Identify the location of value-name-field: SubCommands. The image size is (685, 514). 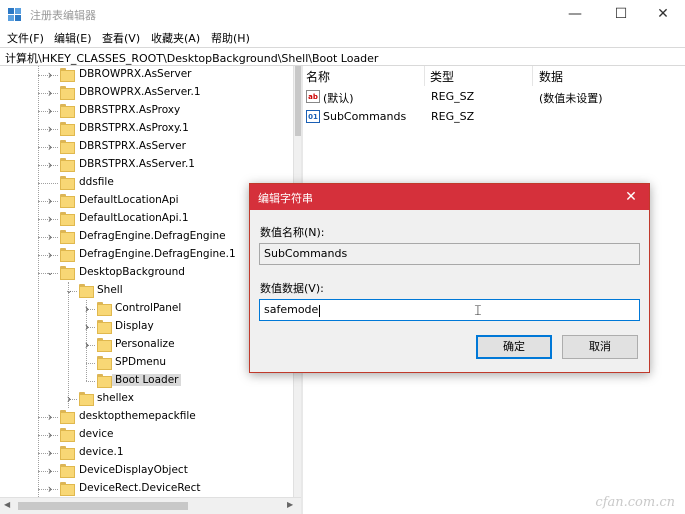
(449, 254).